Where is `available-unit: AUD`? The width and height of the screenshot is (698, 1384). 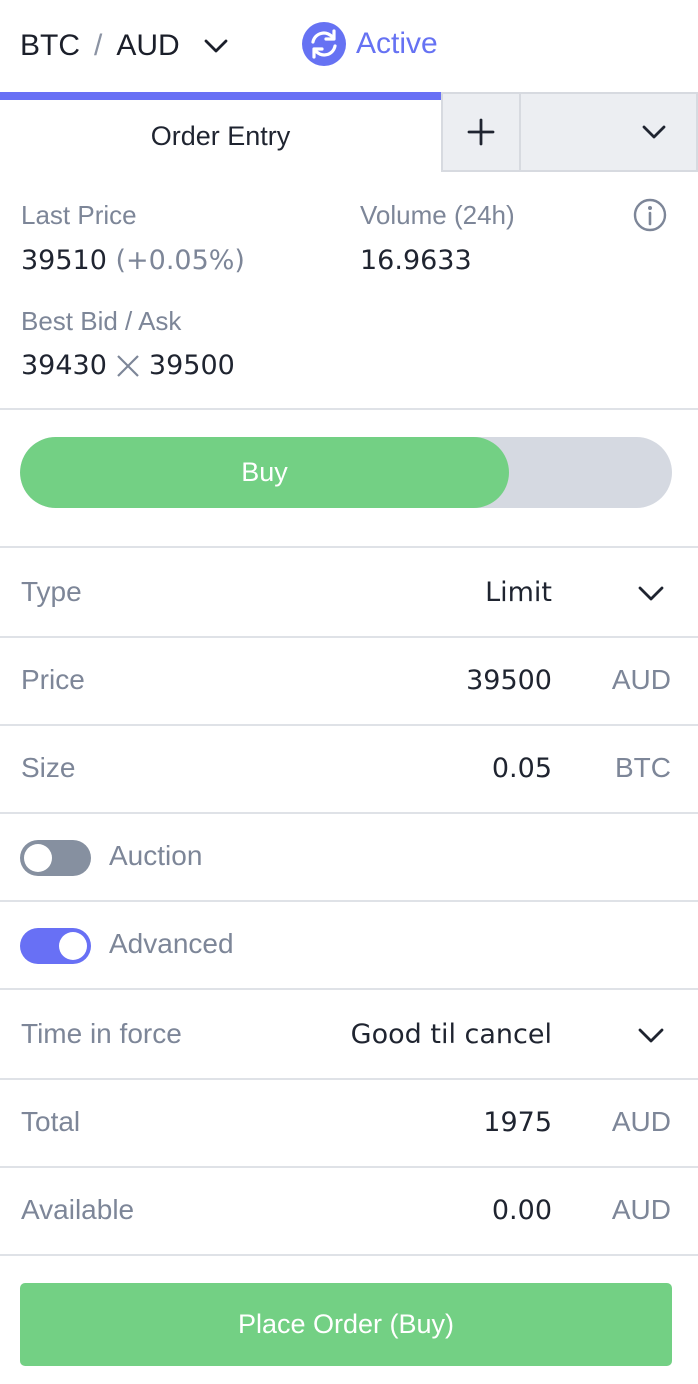 available-unit: AUD is located at coordinates (641, 1209).